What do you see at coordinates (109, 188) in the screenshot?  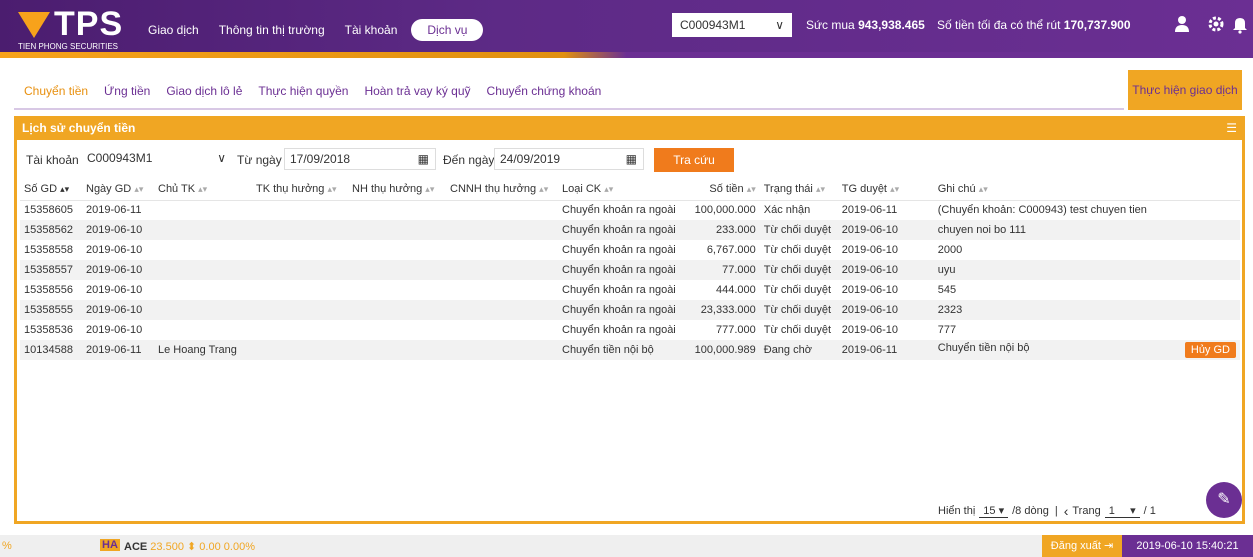 I see `col-label: Ngày GD` at bounding box center [109, 188].